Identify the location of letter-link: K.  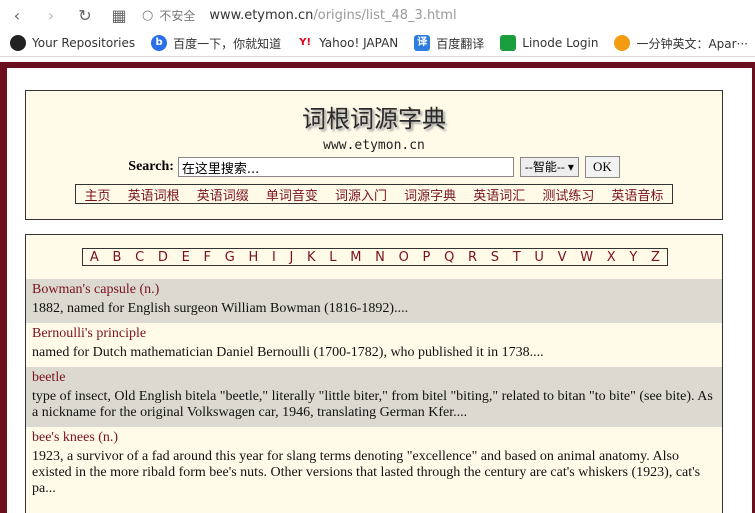
(311, 257).